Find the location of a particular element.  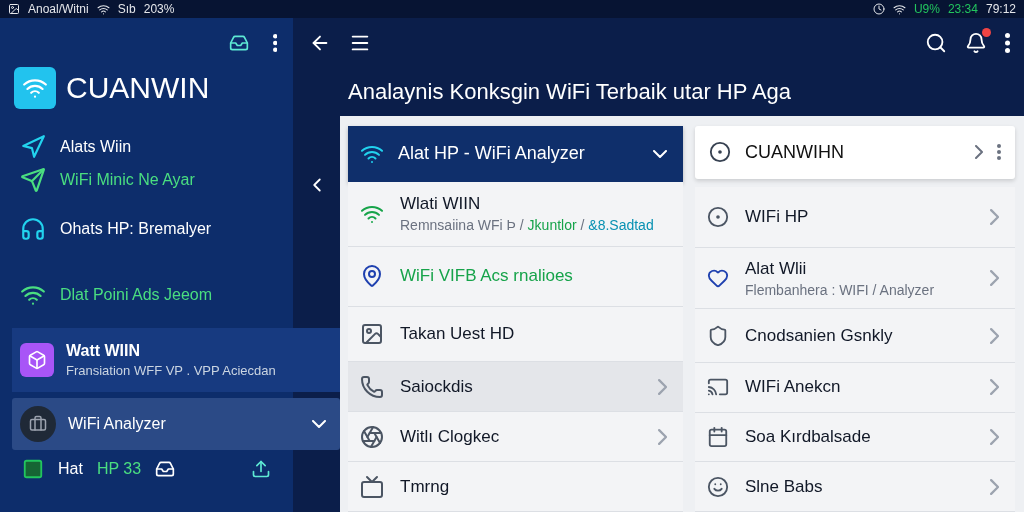

drawer-card: Watt WIIN Fransiation WFF VP . VPP Aciecdan is located at coordinates (176, 360).